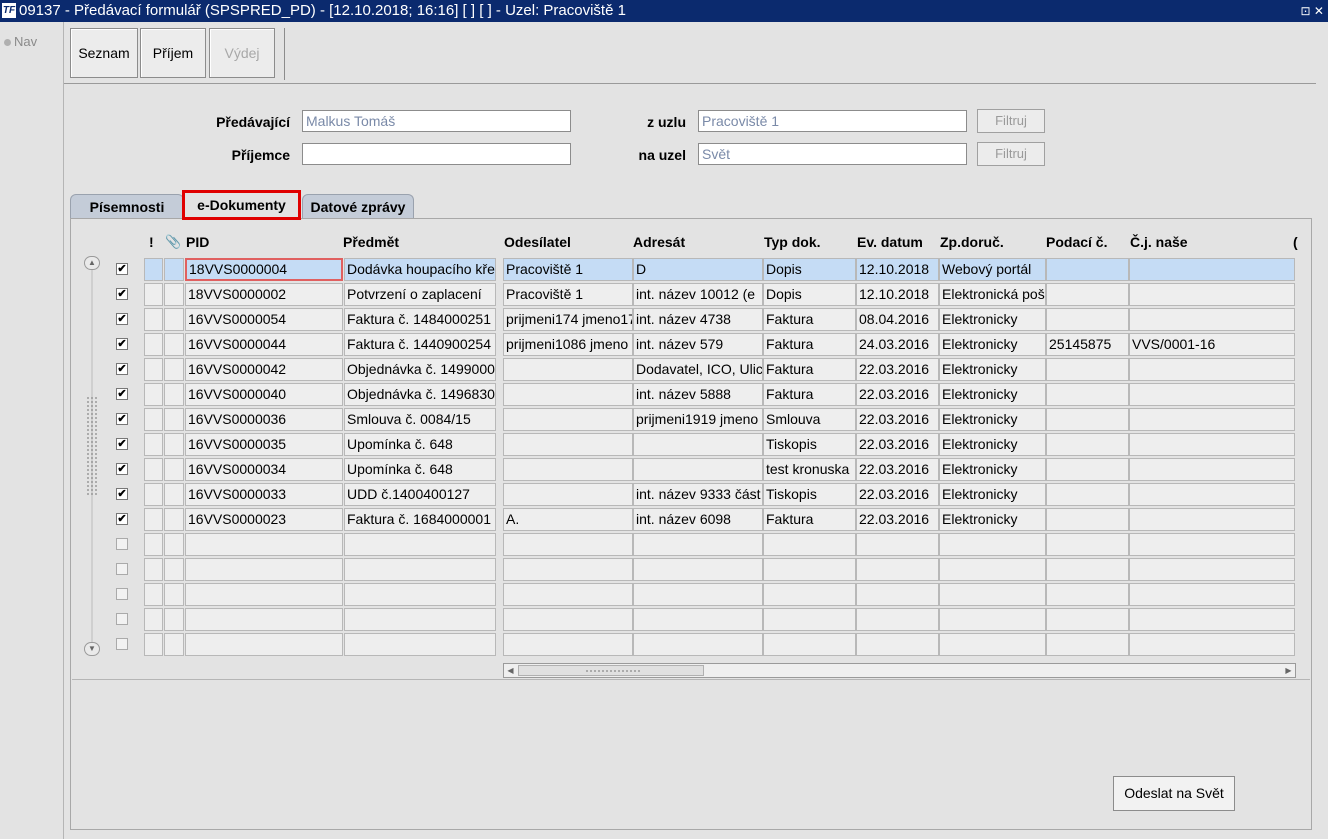 This screenshot has height=839, width=1328. What do you see at coordinates (92, 263) in the screenshot?
I see `scroll-up-icon: ▲` at bounding box center [92, 263].